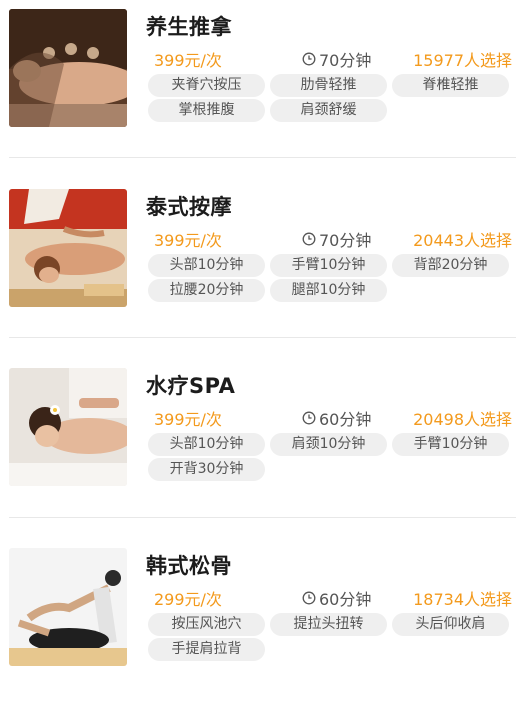 The width and height of the screenshot is (525, 719). What do you see at coordinates (328, 624) in the screenshot?
I see `service-tag: 提拉头扭转` at bounding box center [328, 624].